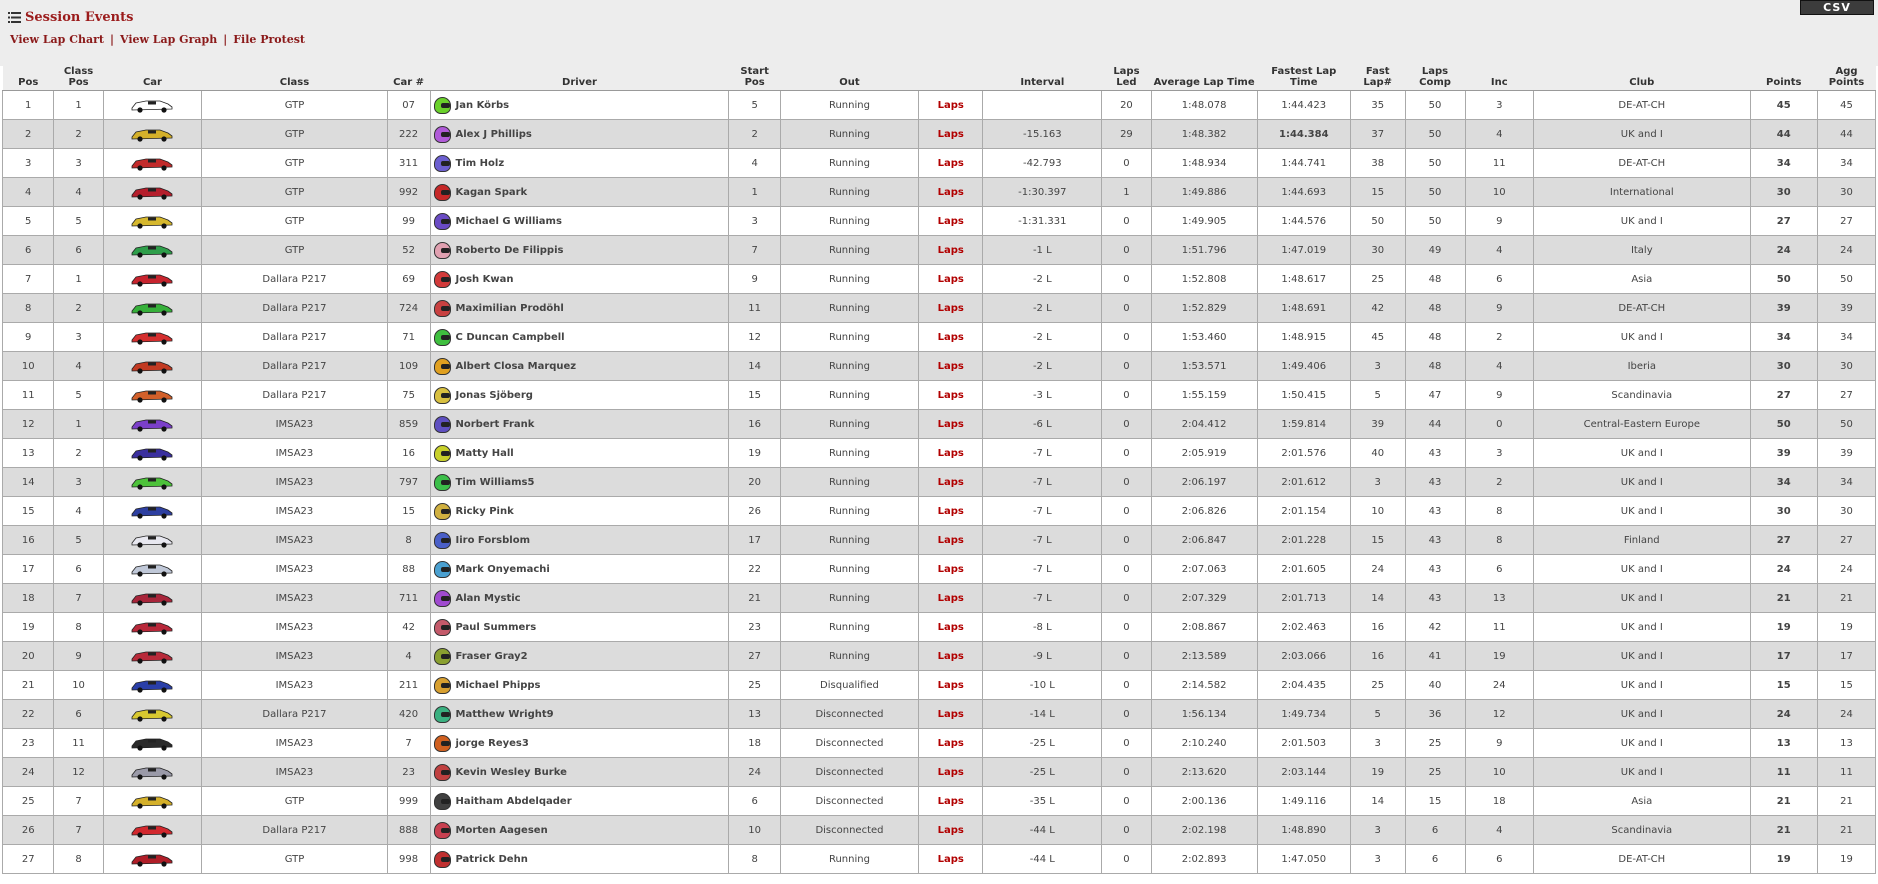 Image resolution: width=1878 pixels, height=884 pixels. I want to click on class-pos-cell: 9, so click(78, 656).